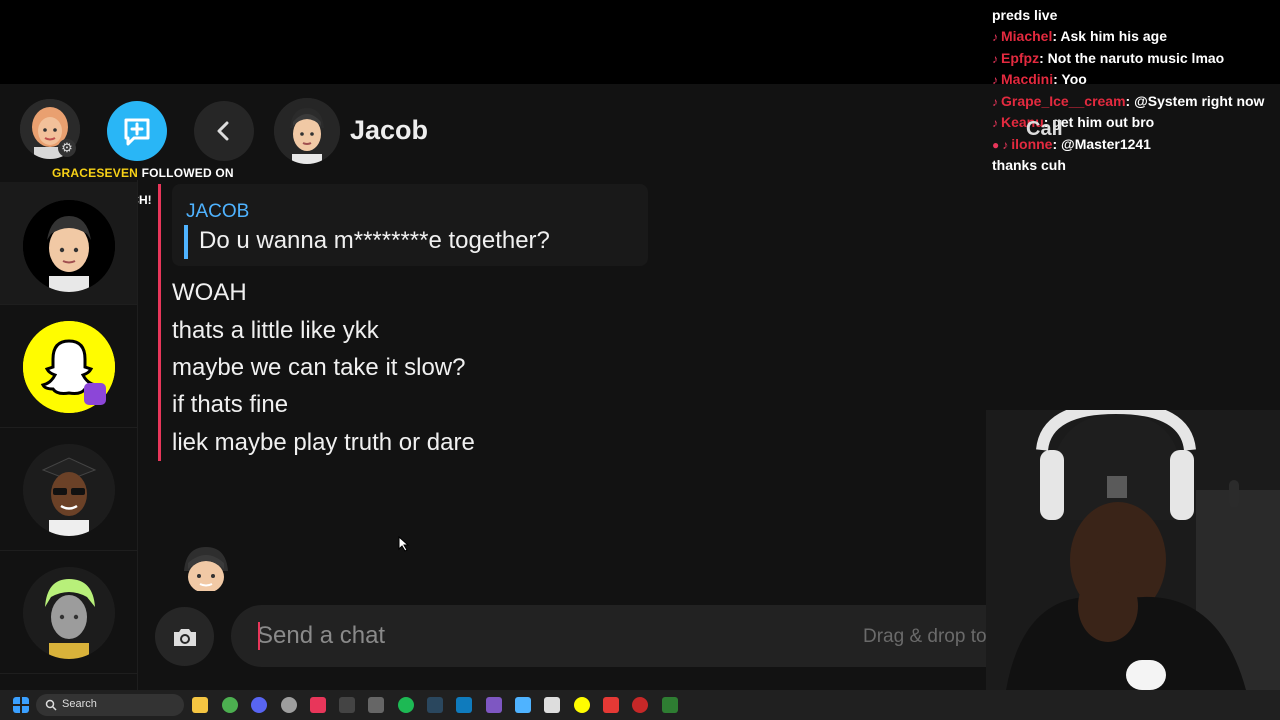 This screenshot has height=720, width=1280. I want to click on new-chat-icon, so click(137, 132).